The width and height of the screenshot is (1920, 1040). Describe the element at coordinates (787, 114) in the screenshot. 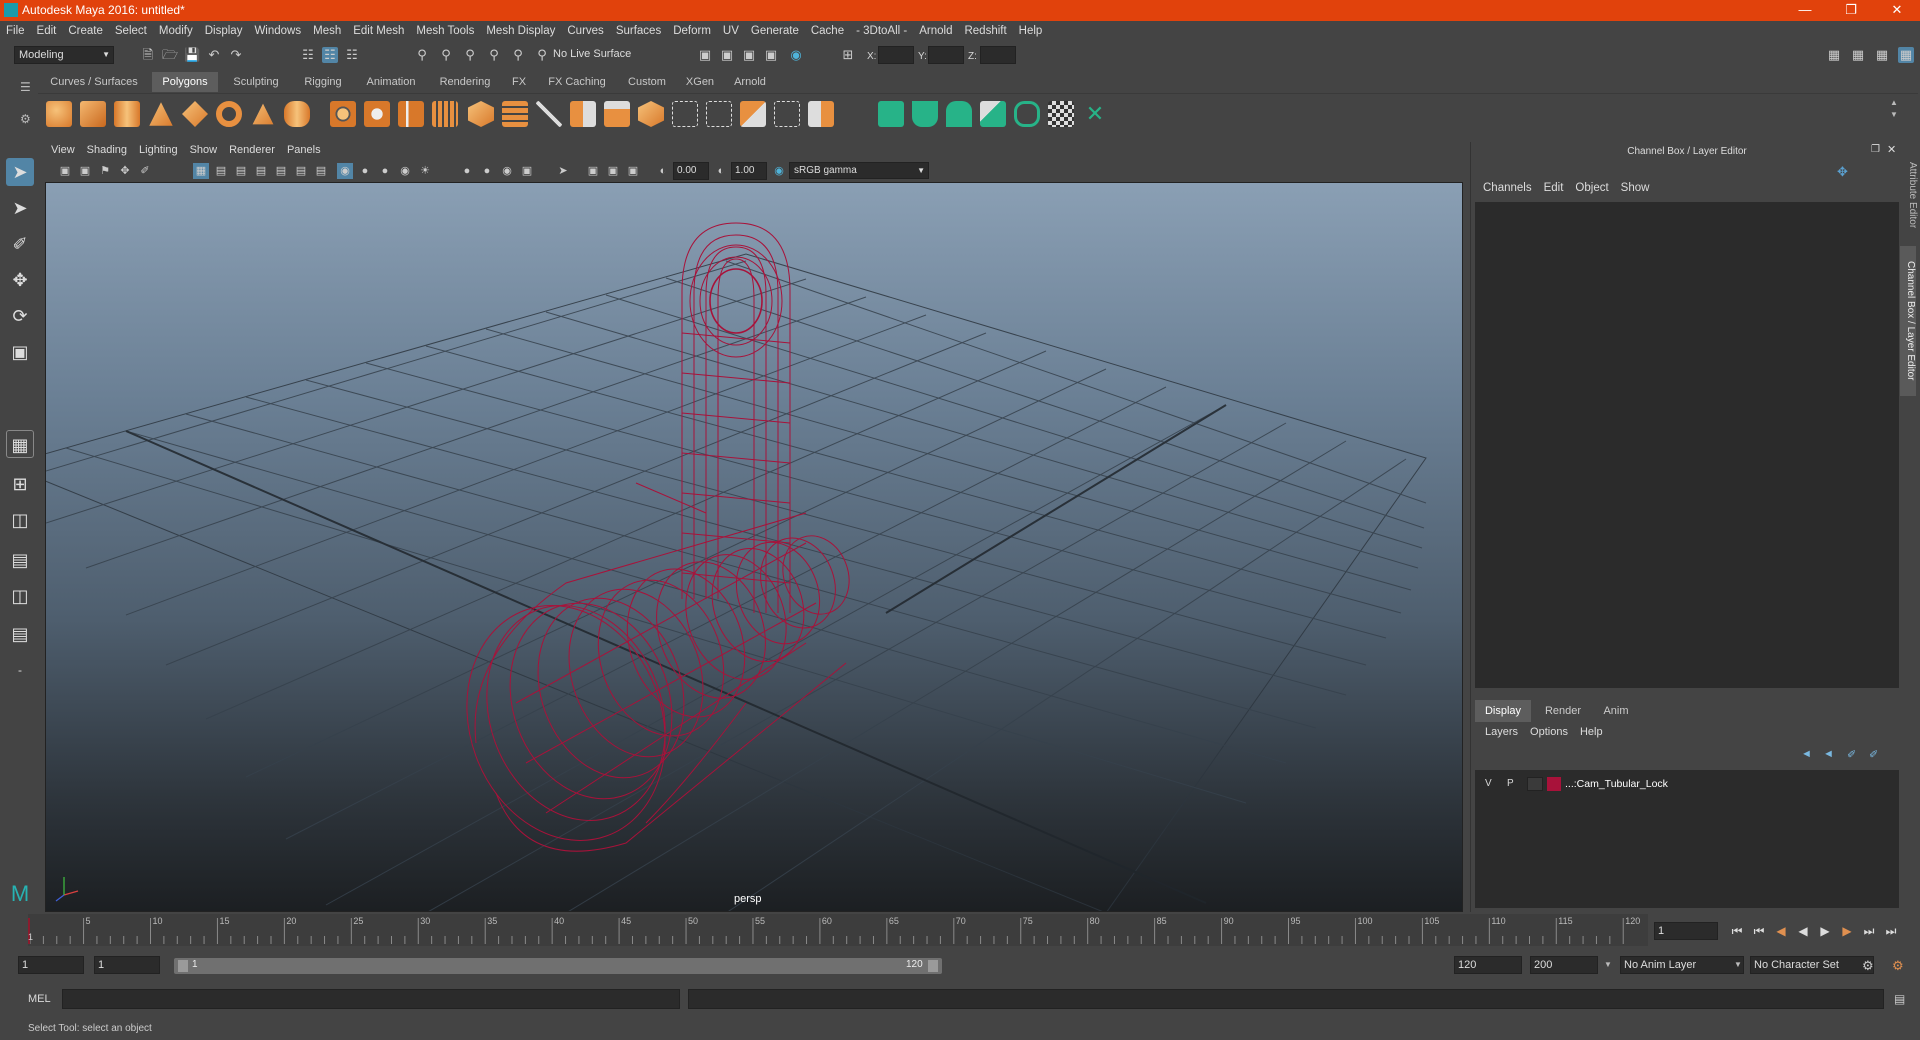

I see `target-weld-icon` at that location.